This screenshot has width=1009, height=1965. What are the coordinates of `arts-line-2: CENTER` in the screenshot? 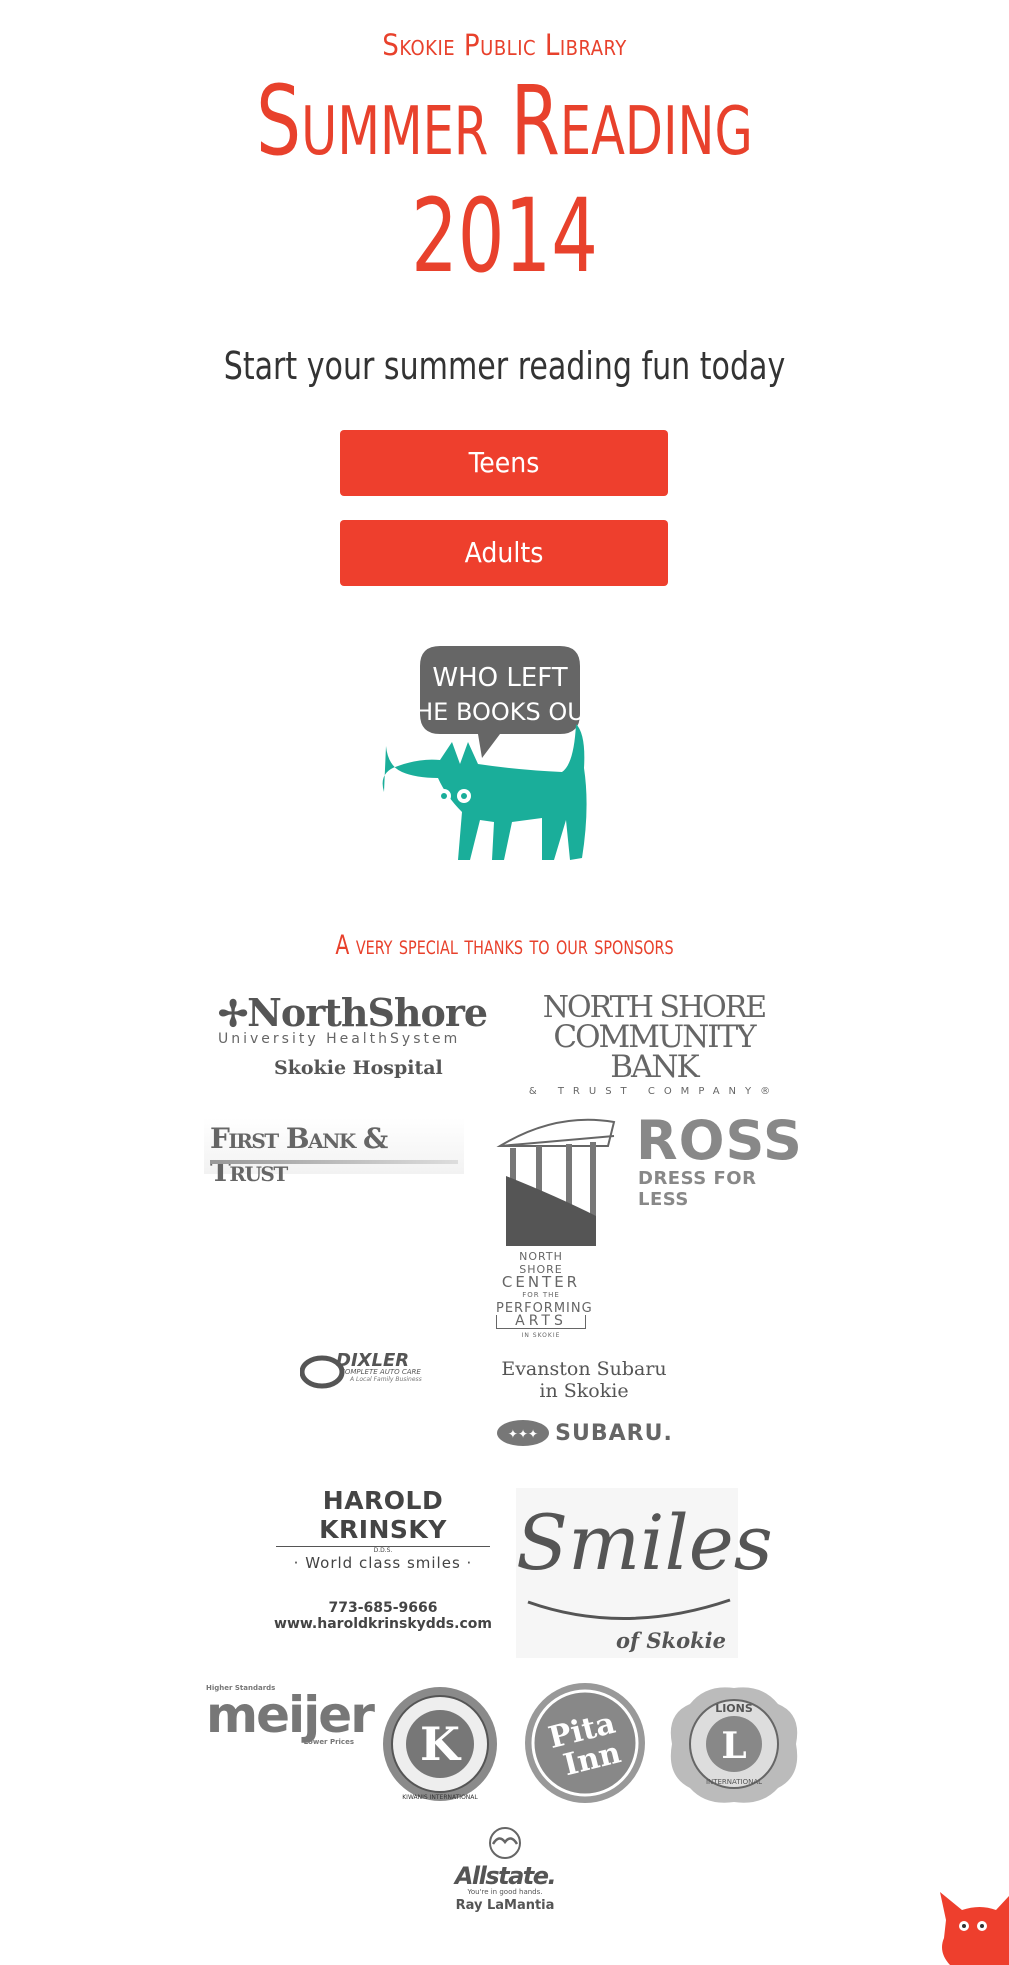 It's located at (541, 1282).